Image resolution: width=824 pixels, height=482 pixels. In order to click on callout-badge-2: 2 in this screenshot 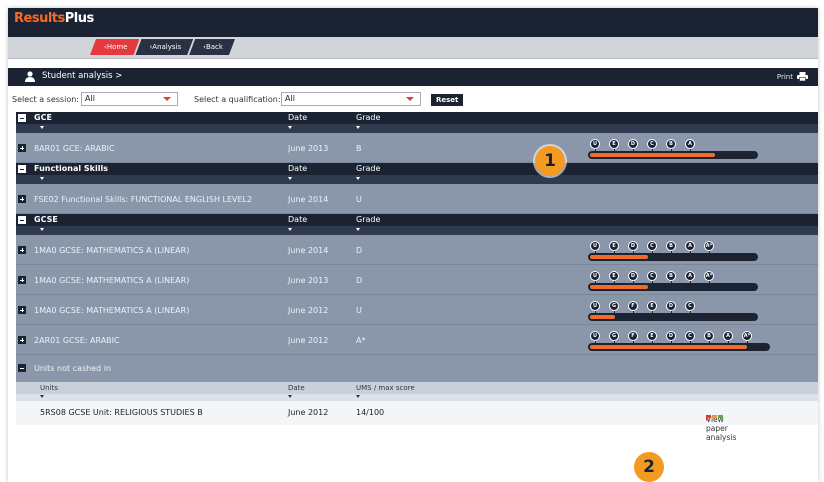, I will do `click(649, 467)`.